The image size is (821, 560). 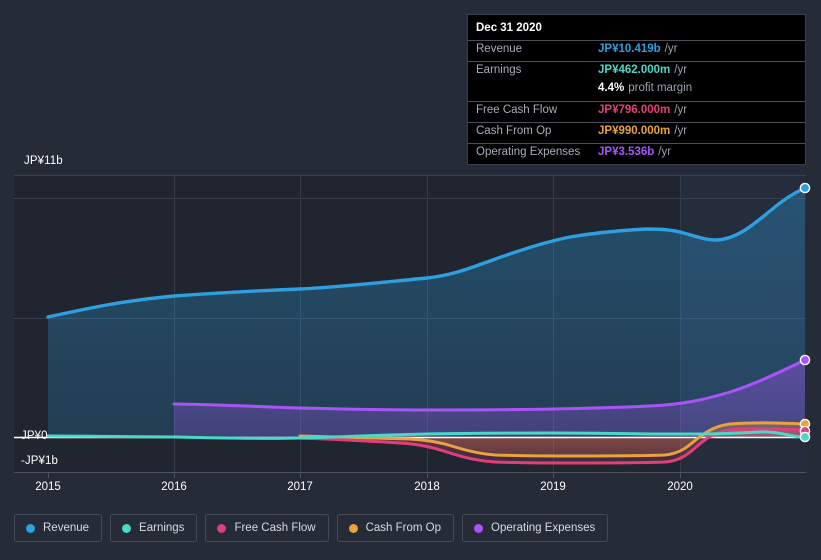 I want to click on tooltip-label-revenue: Revenue, so click(x=499, y=49).